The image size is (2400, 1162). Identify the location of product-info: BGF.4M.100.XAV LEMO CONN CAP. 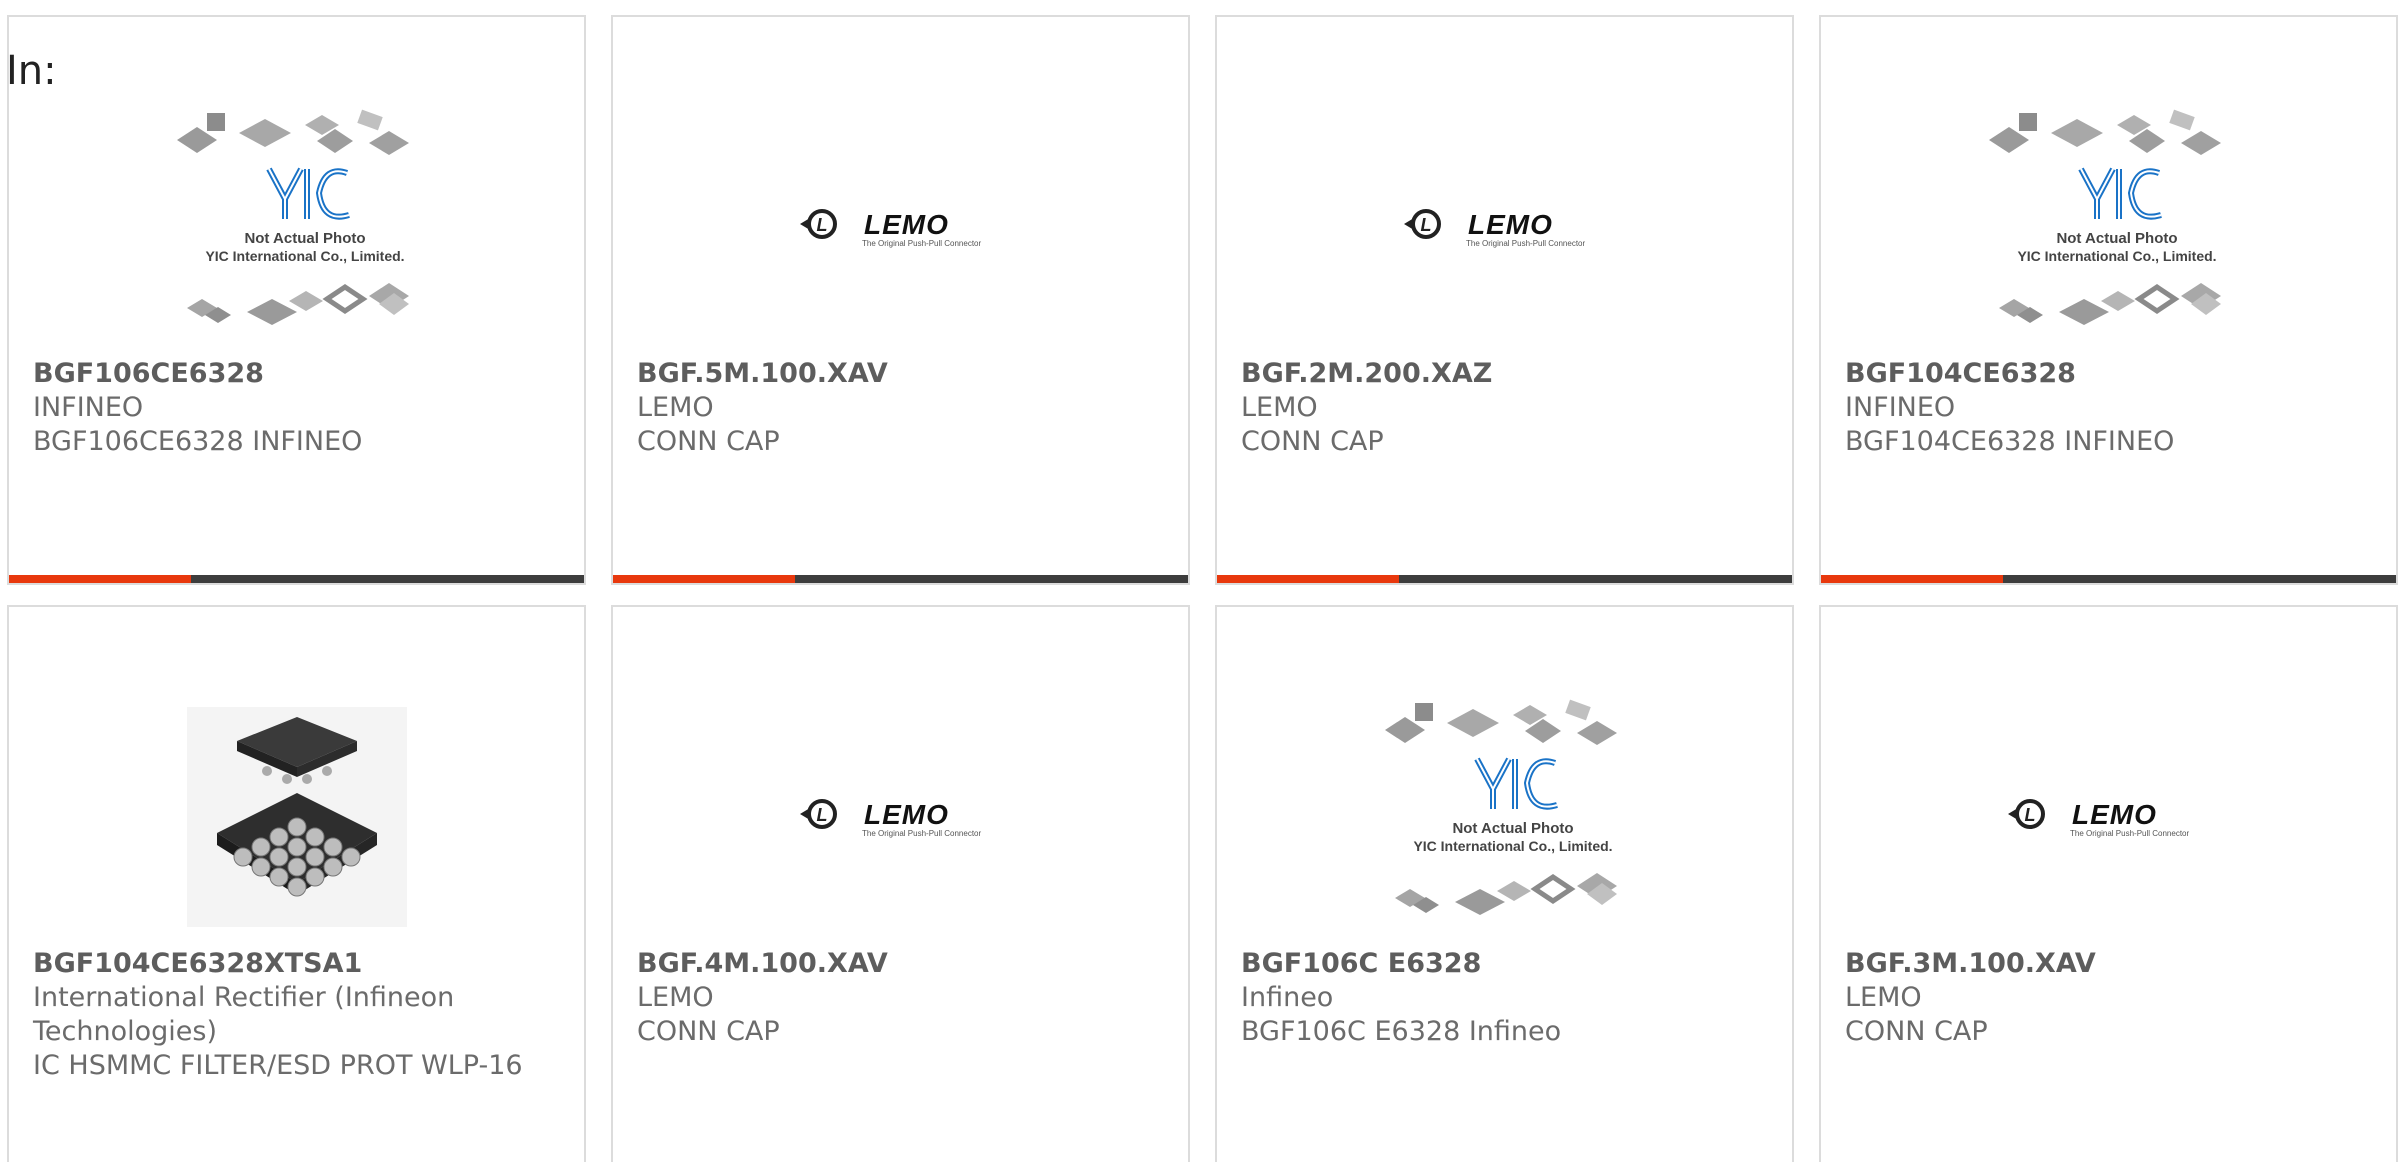
(900, 998).